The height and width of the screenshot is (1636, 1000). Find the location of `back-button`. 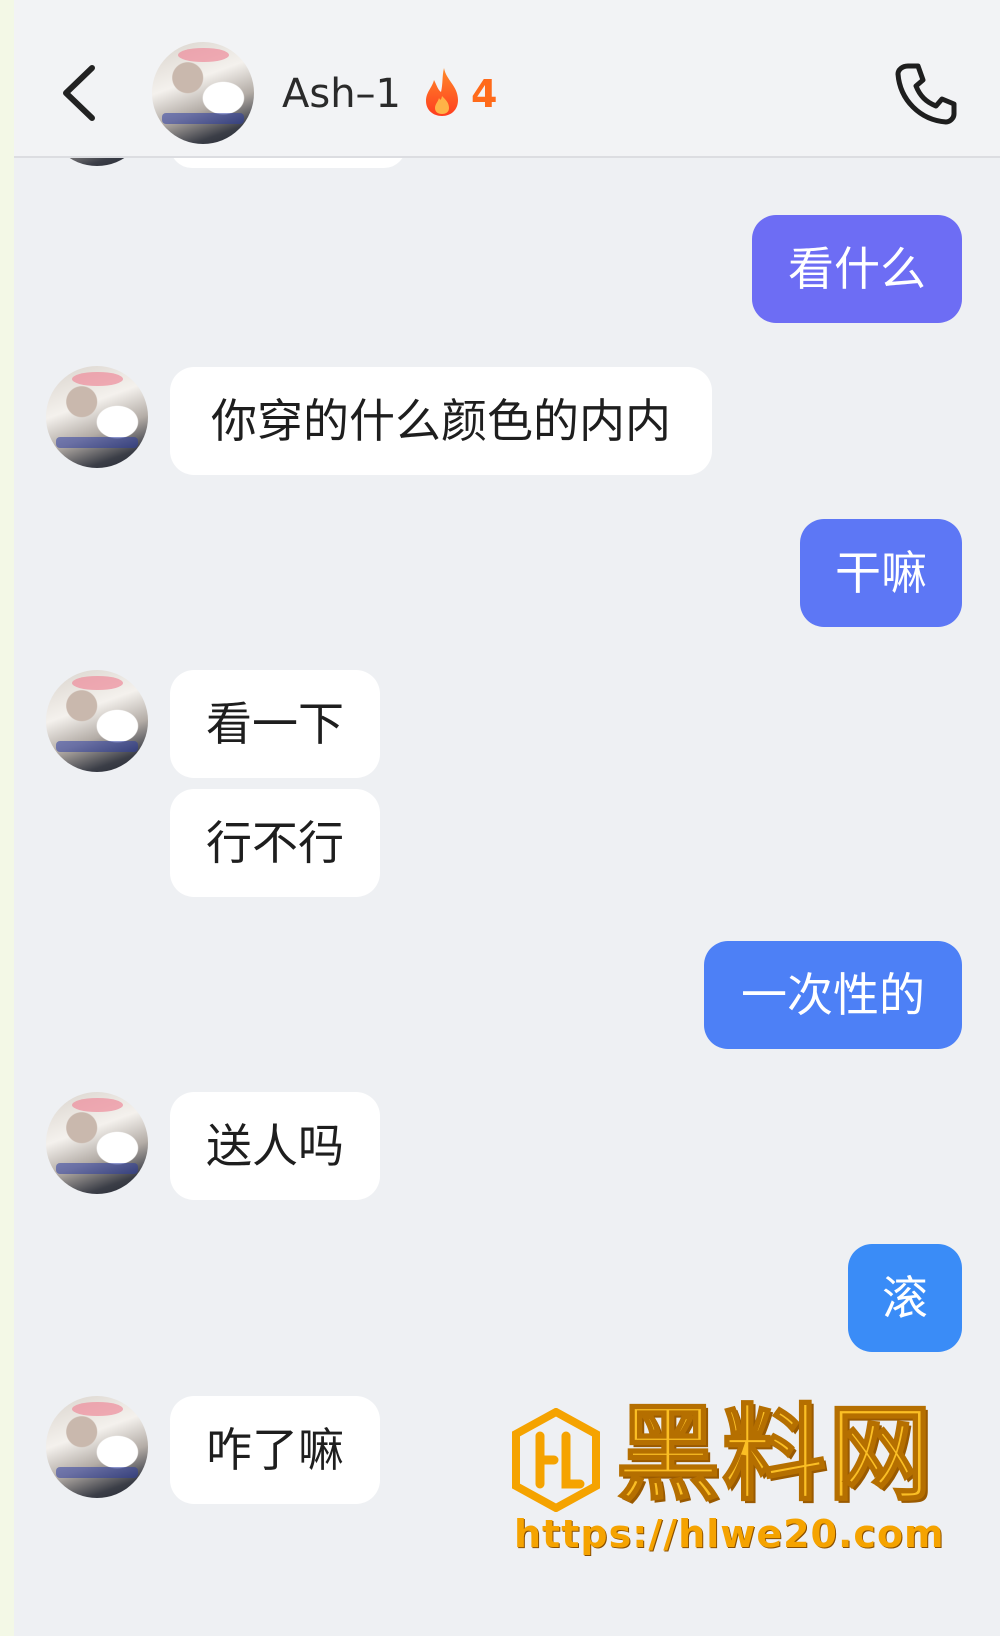

back-button is located at coordinates (84, 93).